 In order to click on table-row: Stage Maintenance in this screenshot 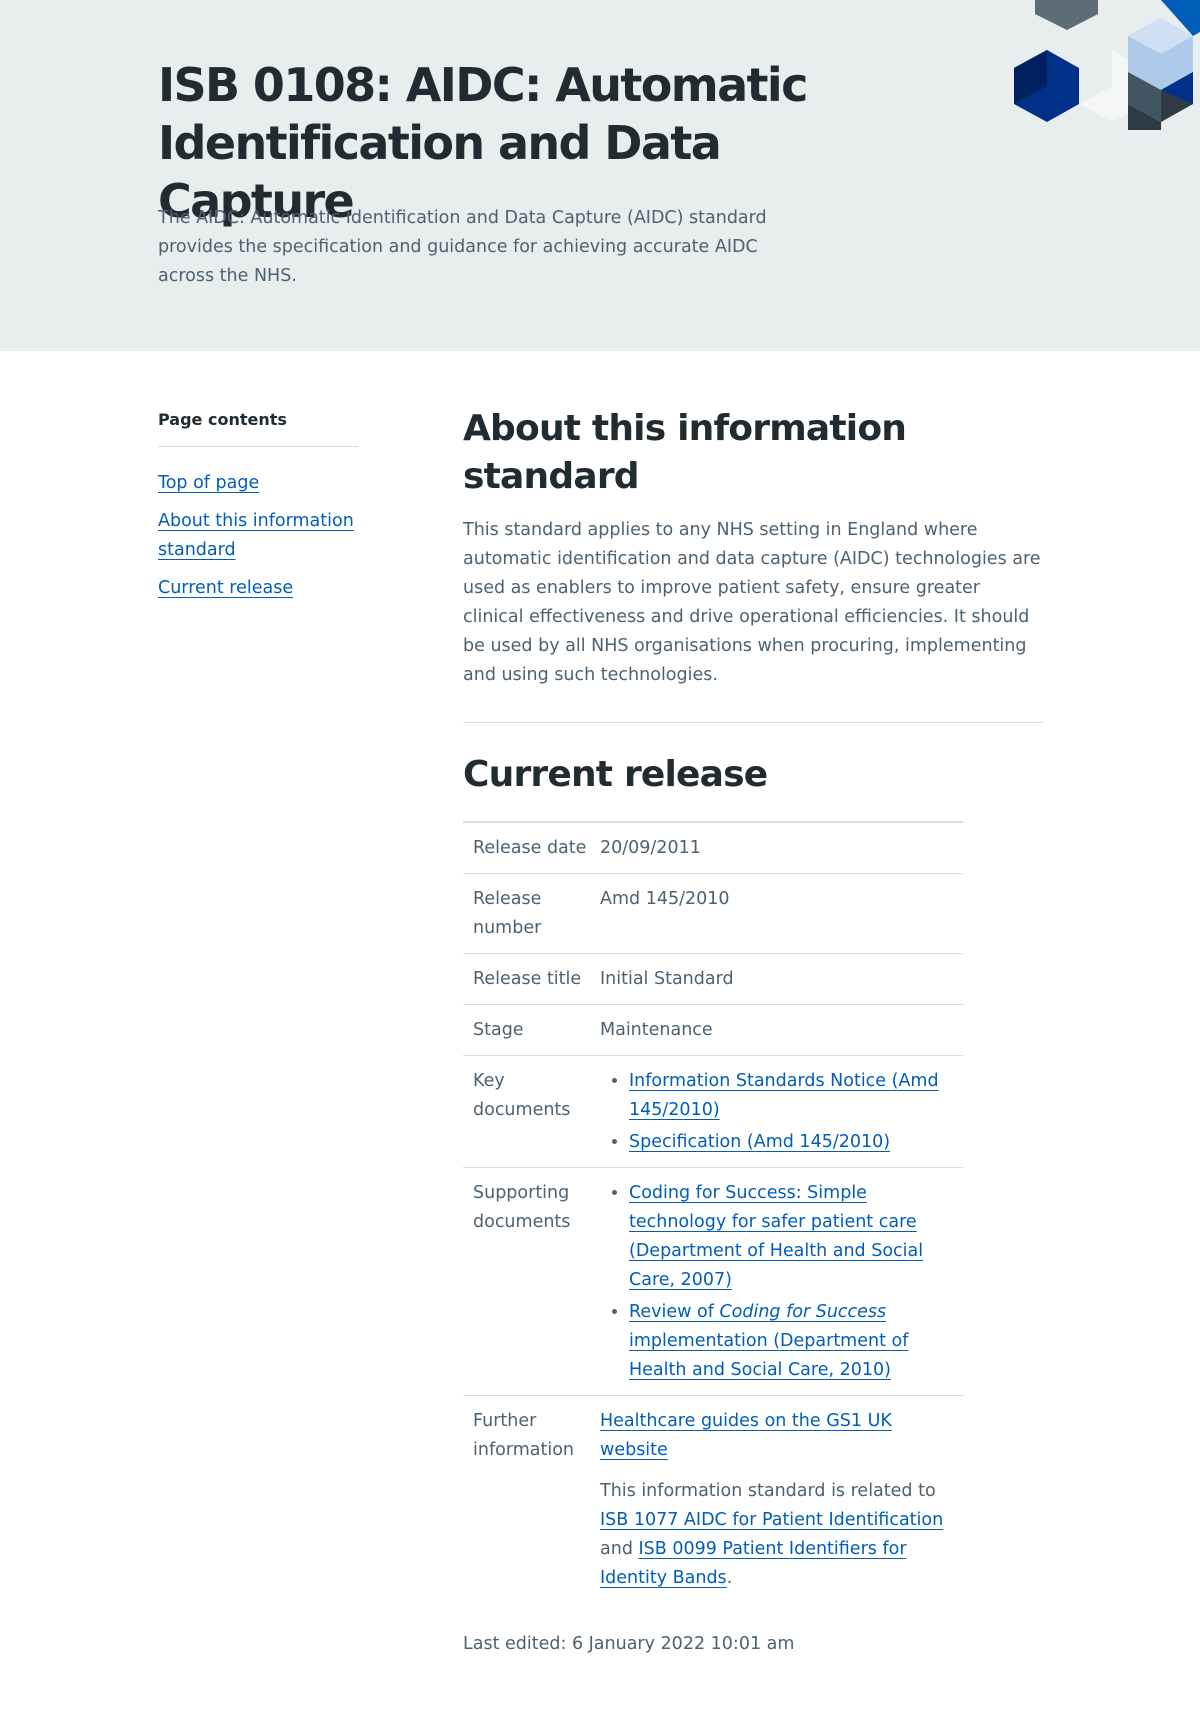, I will do `click(713, 1030)`.